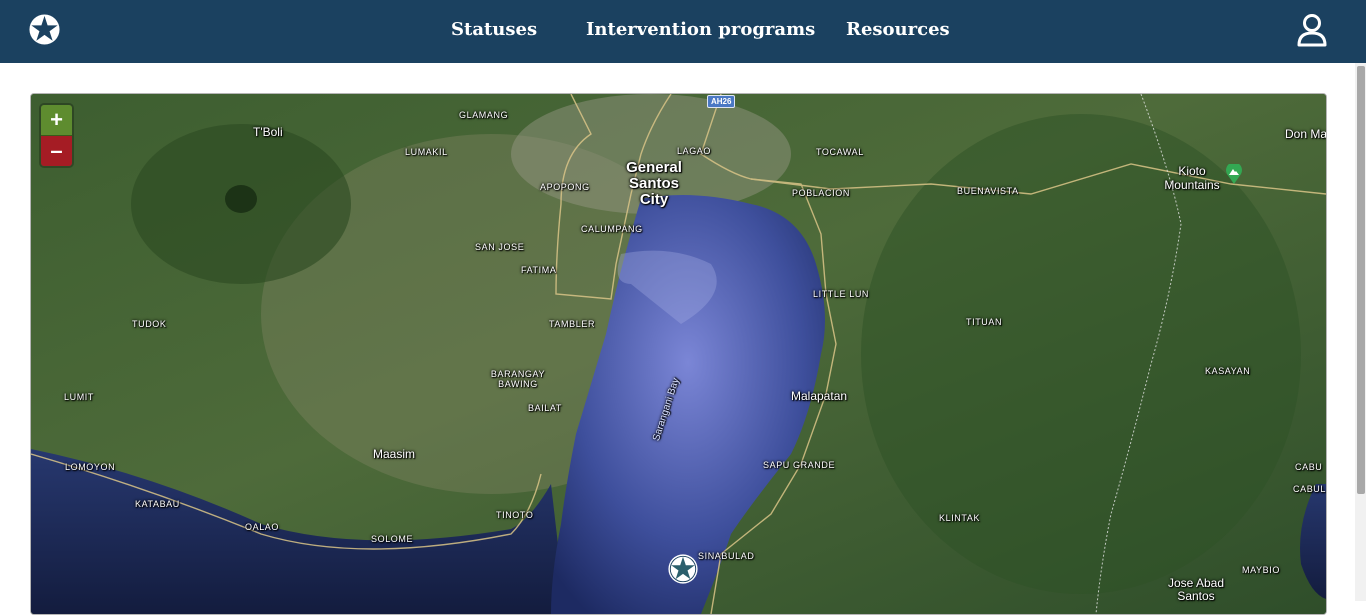  Describe the element at coordinates (494, 29) in the screenshot. I see `nav-statuses: Statuses` at that location.